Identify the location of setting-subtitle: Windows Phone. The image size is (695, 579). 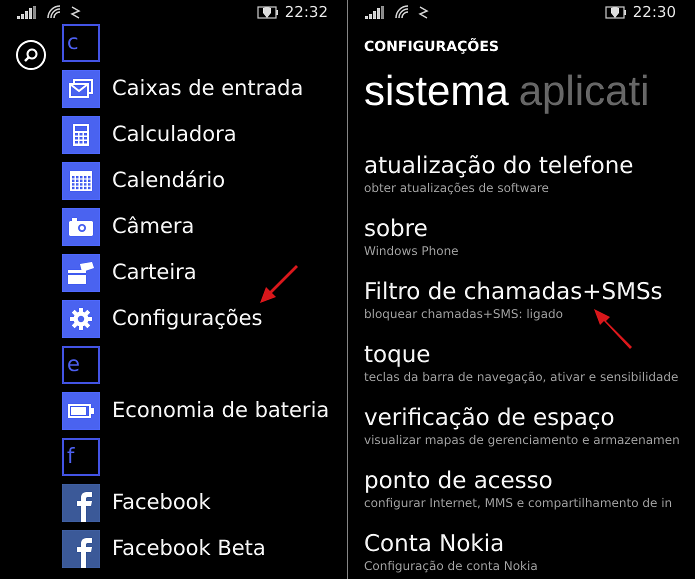
(411, 251).